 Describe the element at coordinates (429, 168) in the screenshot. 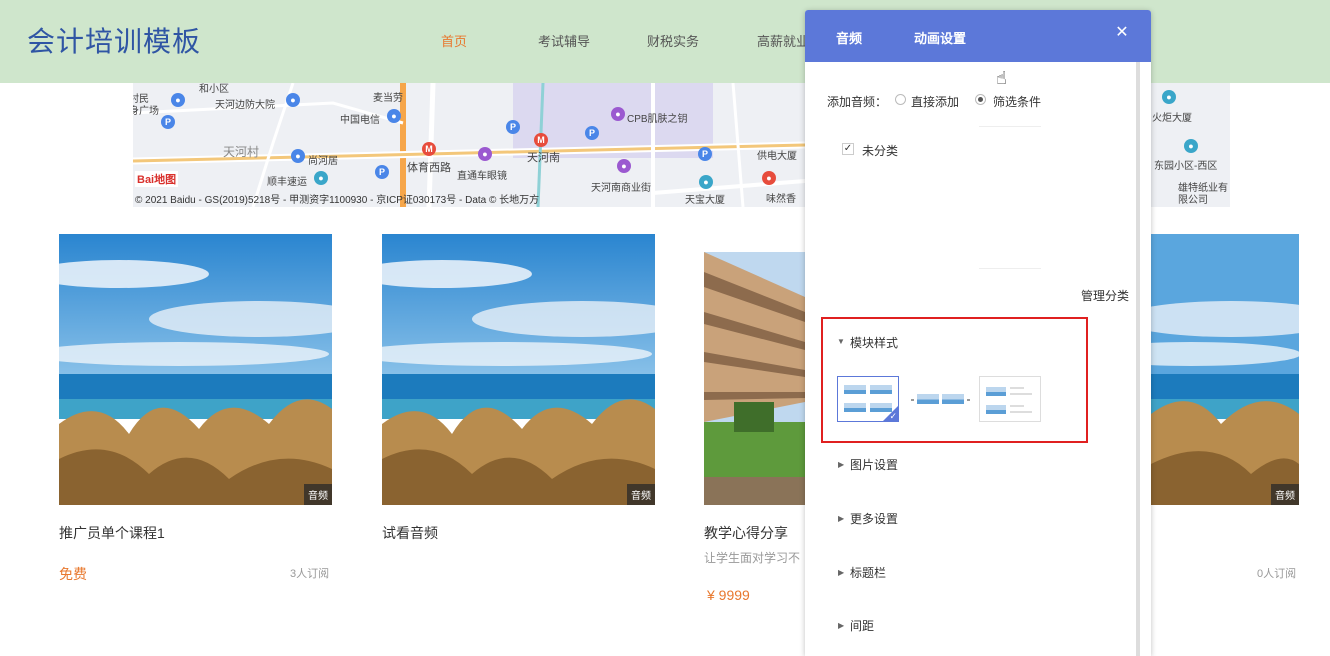

I see `map-label: 体育西路` at that location.